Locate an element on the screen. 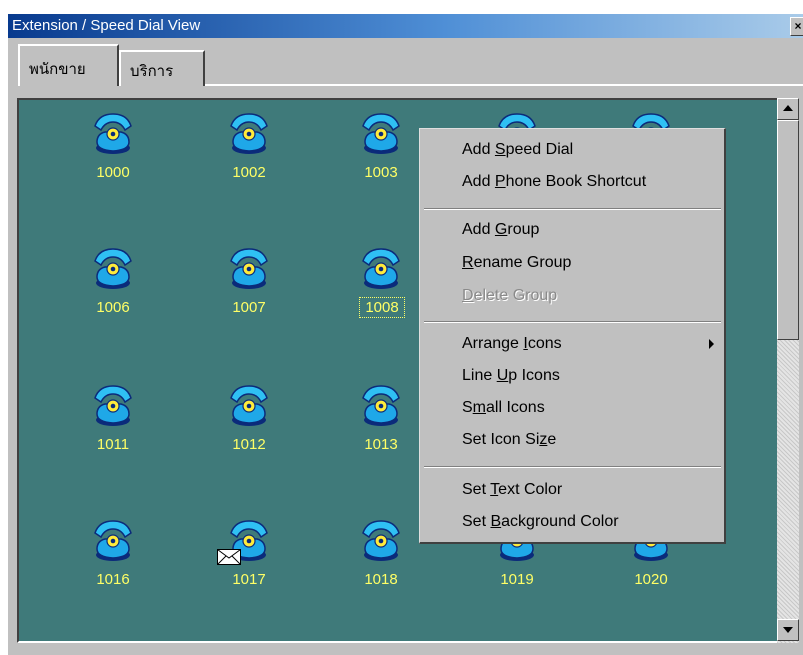 The width and height of the screenshot is (803, 655). menu-text: ename Group is located at coordinates (522, 262).